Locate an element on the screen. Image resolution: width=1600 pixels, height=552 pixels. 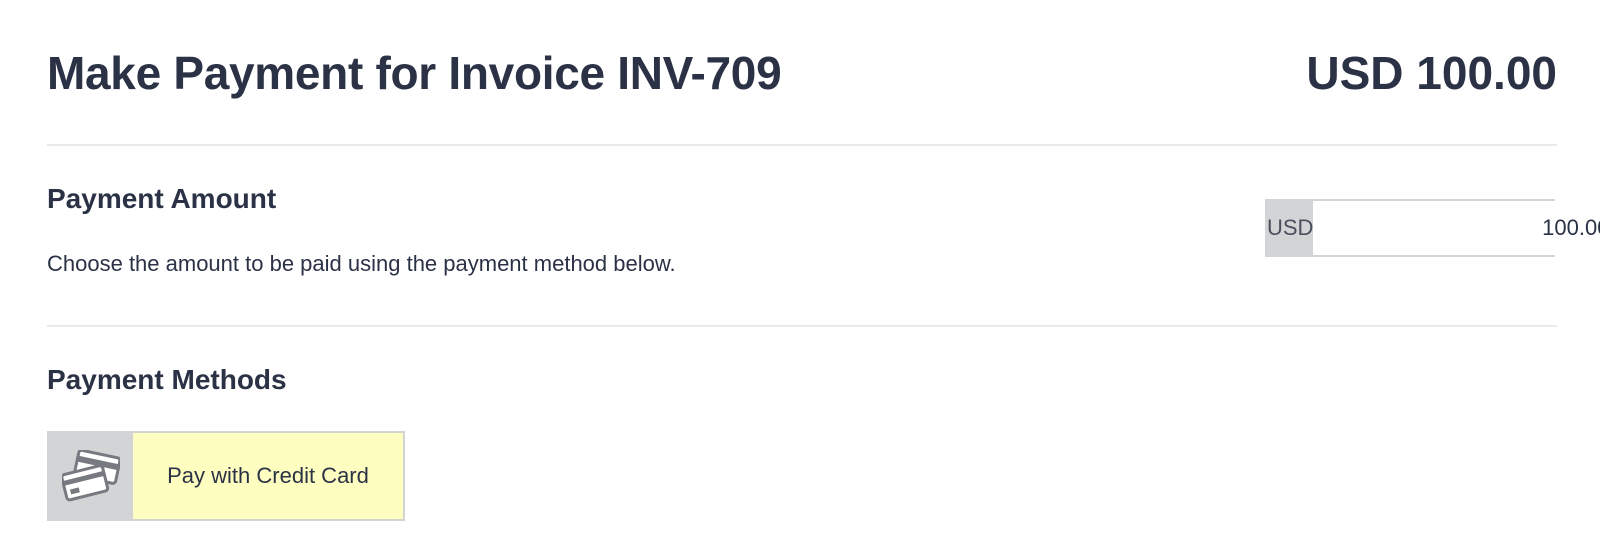
credit-card-icon is located at coordinates (91, 476).